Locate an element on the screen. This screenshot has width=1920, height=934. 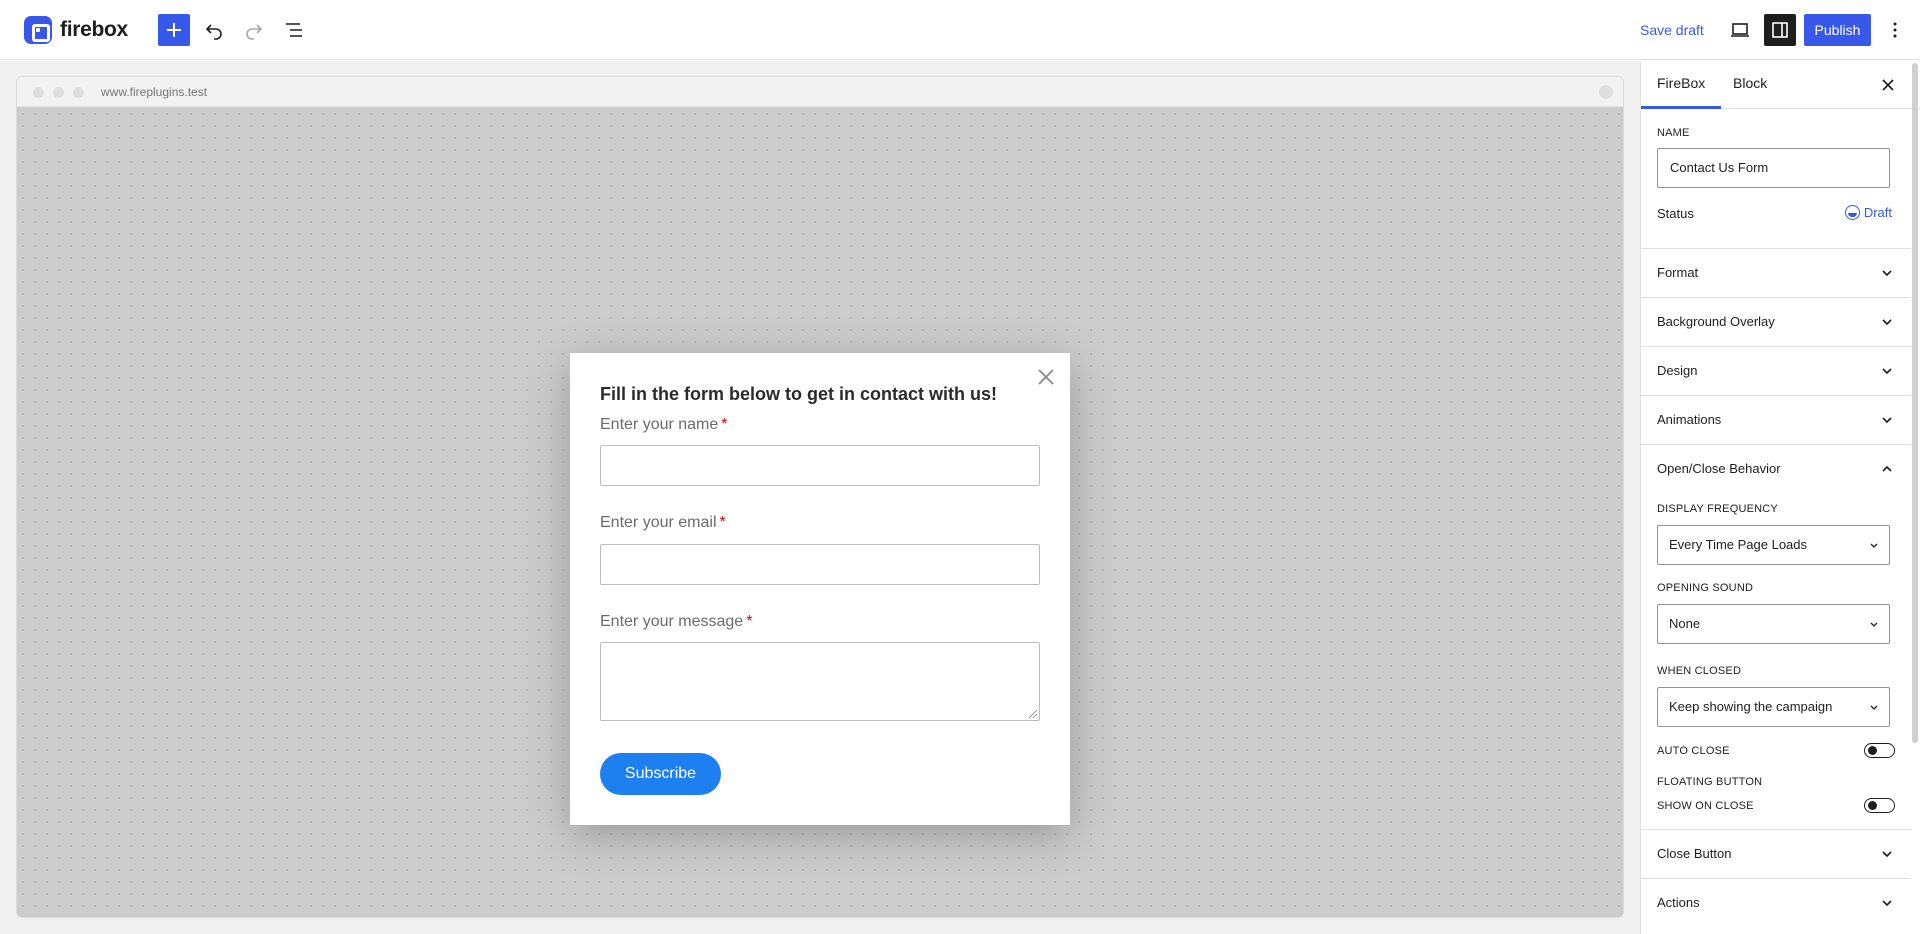
subscribe-button: Subscribe is located at coordinates (660, 774).